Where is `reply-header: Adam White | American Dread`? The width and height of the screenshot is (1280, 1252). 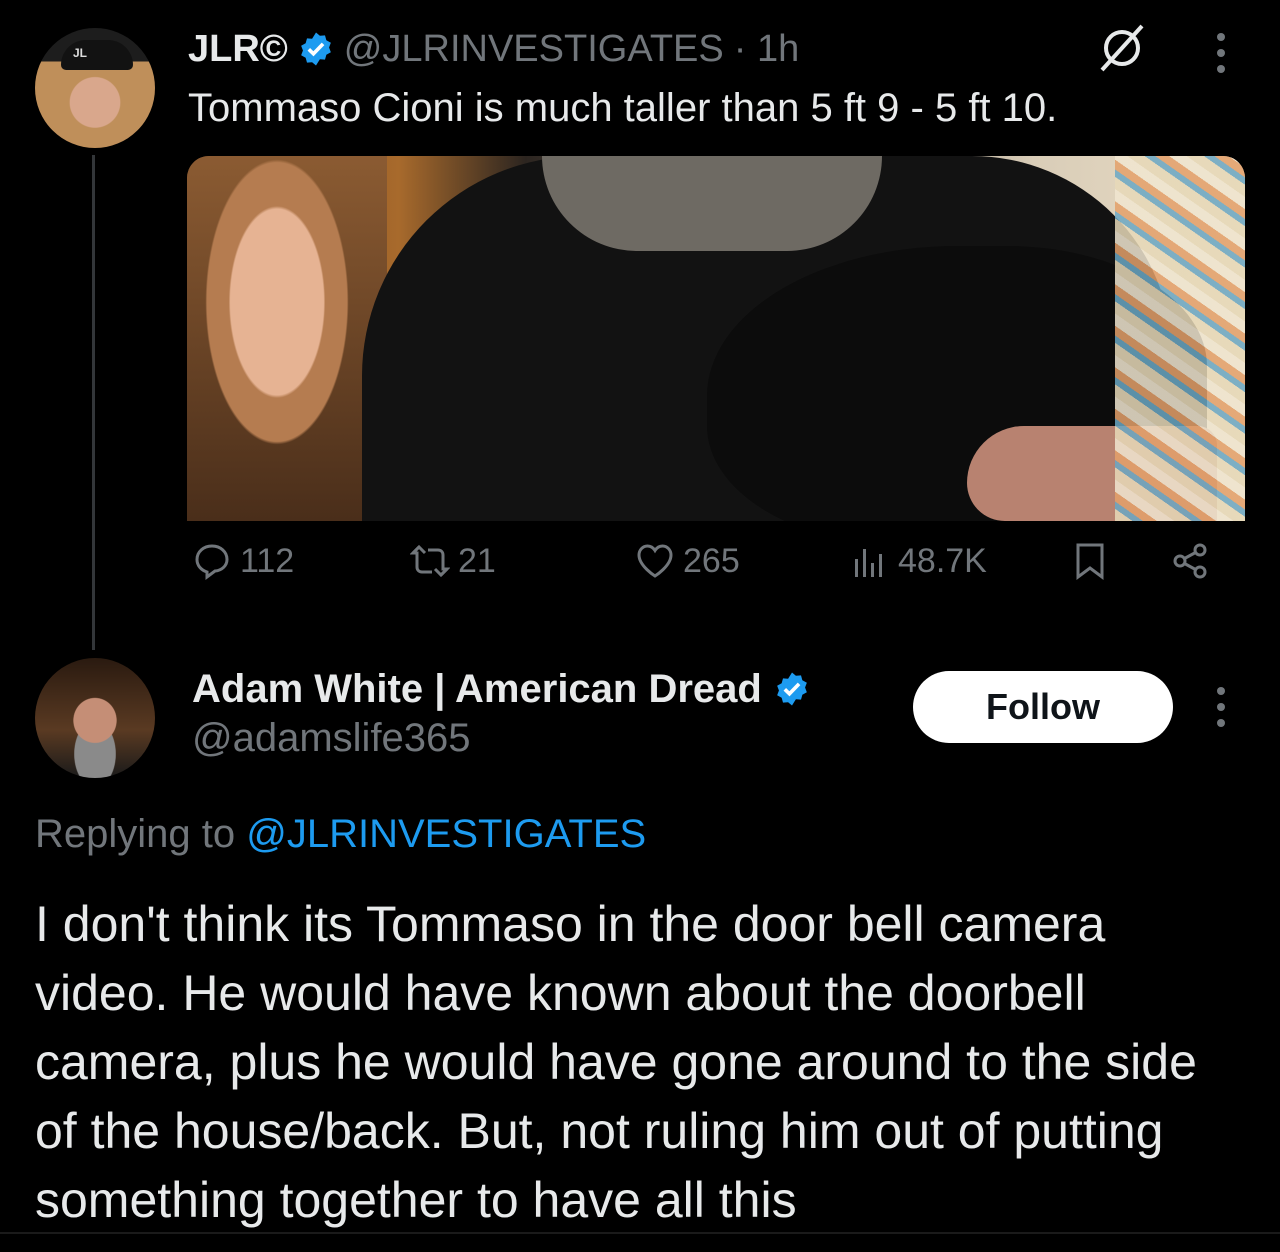
reply-header: Adam White | American Dread is located at coordinates (501, 689).